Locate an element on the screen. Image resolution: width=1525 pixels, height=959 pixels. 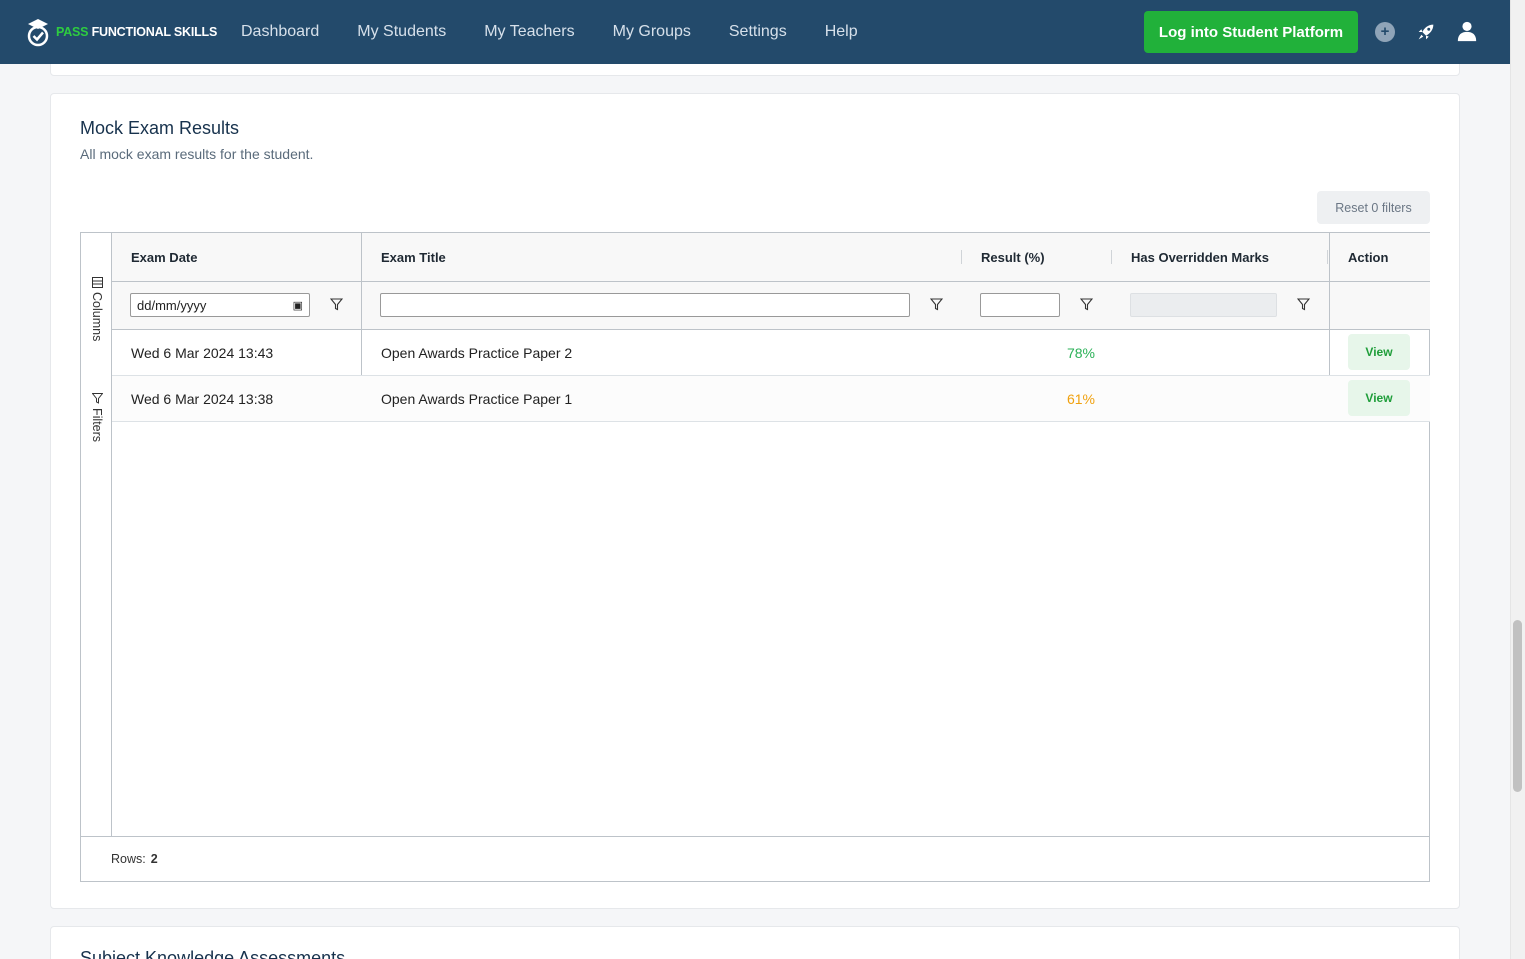
row-count-value: 2 is located at coordinates (154, 859).